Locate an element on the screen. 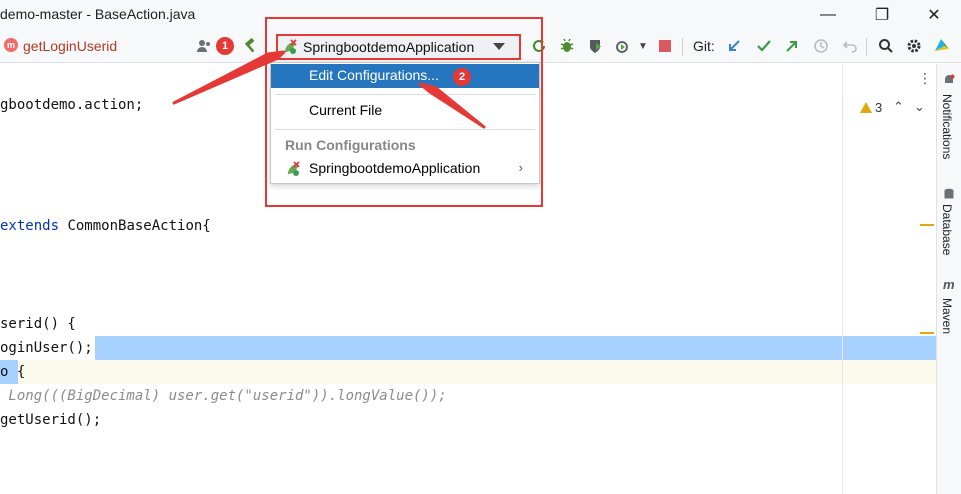 The width and height of the screenshot is (961, 494). git-label: Git: is located at coordinates (704, 46).